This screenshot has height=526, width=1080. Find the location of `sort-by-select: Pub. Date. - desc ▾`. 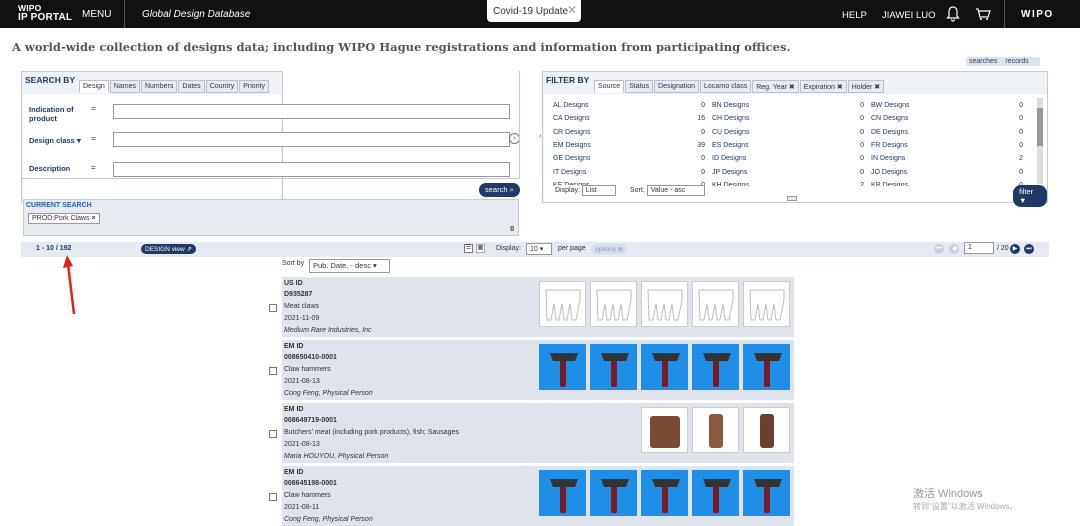

sort-by-select: Pub. Date. - desc ▾ is located at coordinates (349, 266).